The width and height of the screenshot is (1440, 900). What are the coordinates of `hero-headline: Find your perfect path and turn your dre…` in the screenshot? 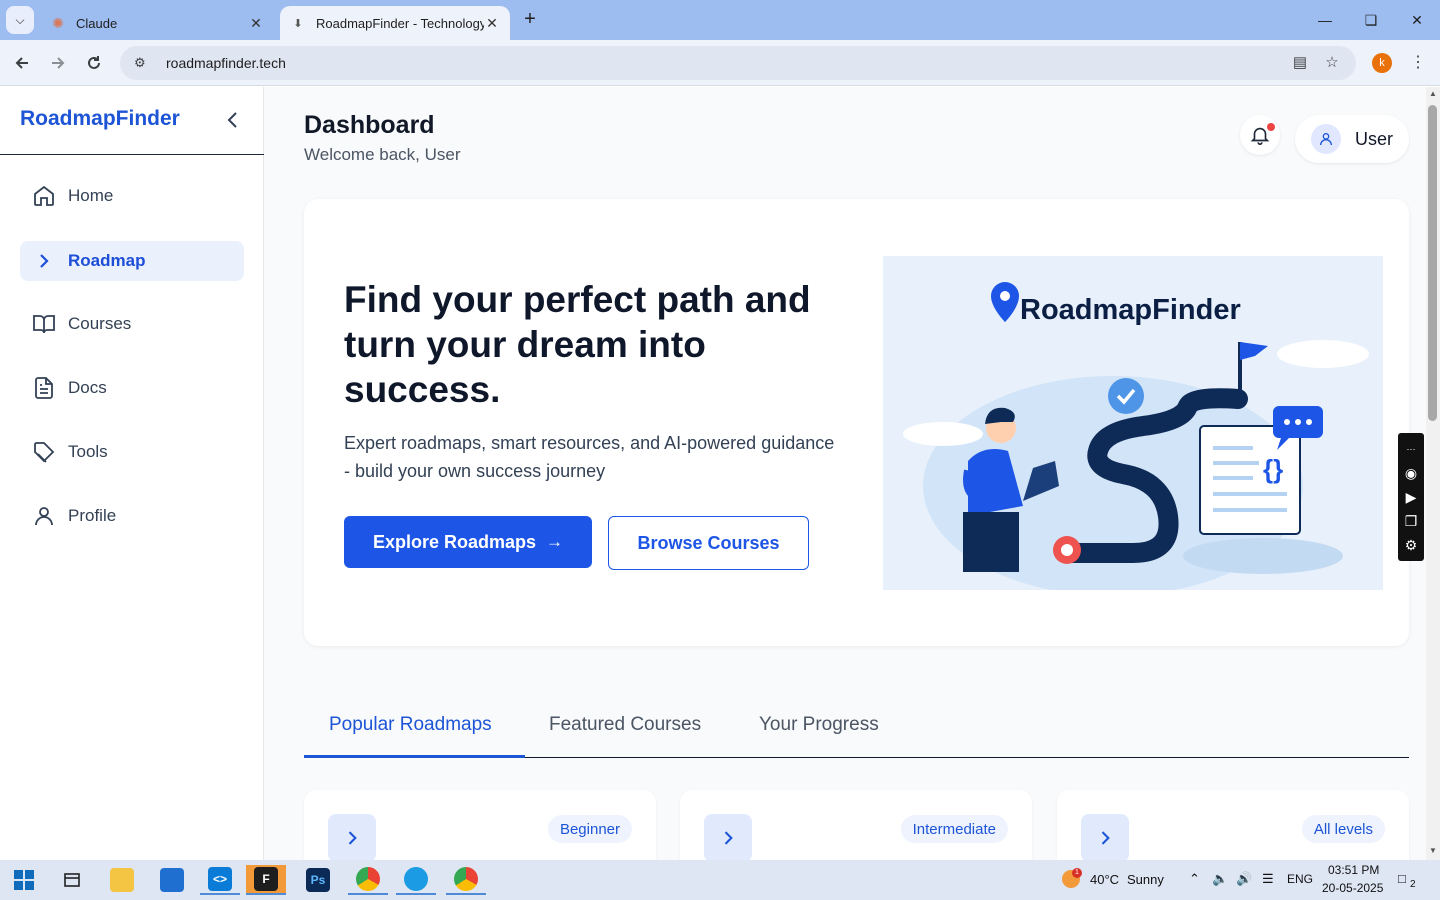 It's located at (577, 344).